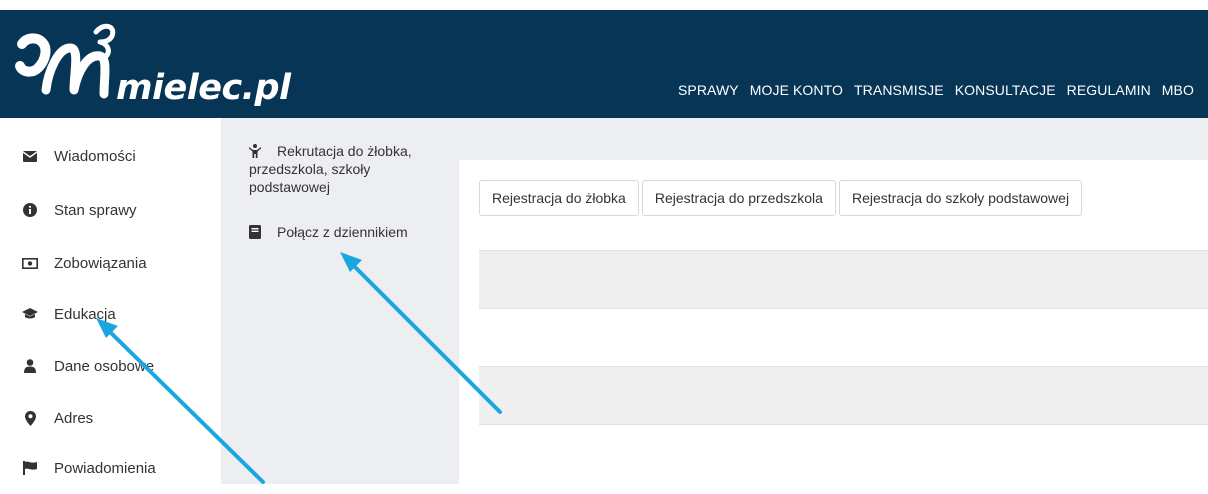  What do you see at coordinates (708, 90) in the screenshot?
I see `nav-sprawy: SPRAWY` at bounding box center [708, 90].